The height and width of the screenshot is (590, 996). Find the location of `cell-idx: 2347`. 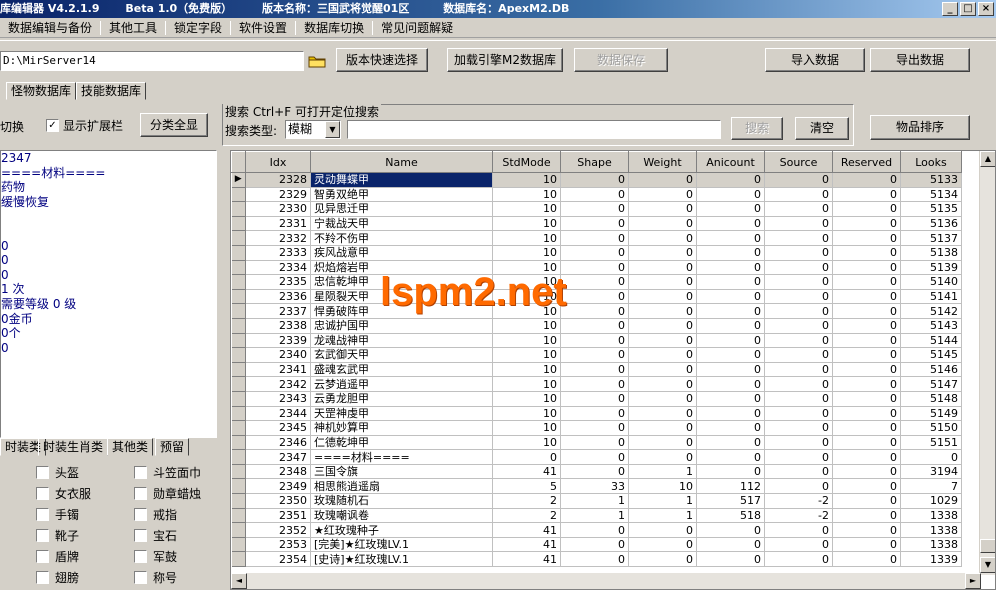

cell-idx: 2347 is located at coordinates (278, 457).